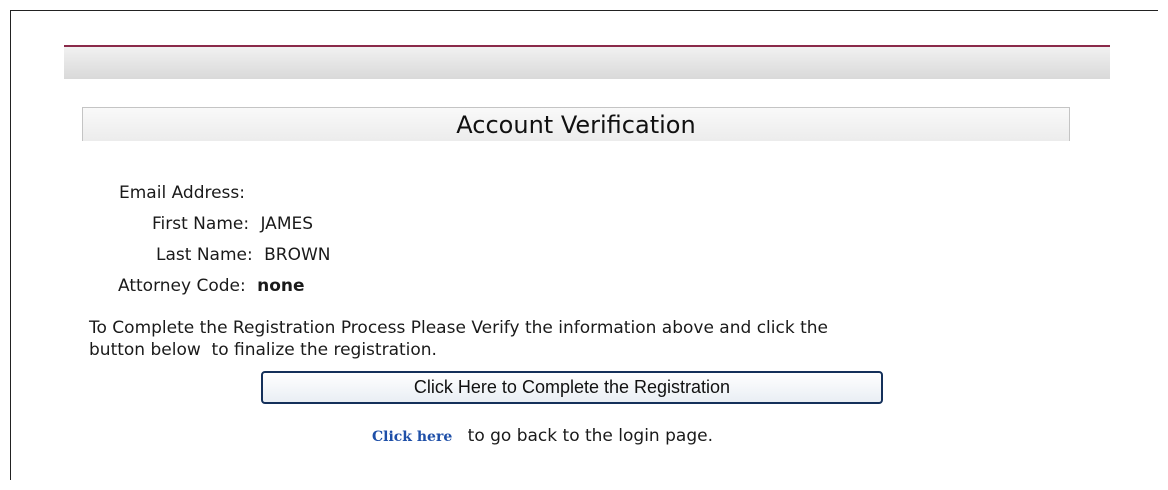 This screenshot has height=490, width=1168. I want to click on last-name-value: BROWN, so click(297, 255).